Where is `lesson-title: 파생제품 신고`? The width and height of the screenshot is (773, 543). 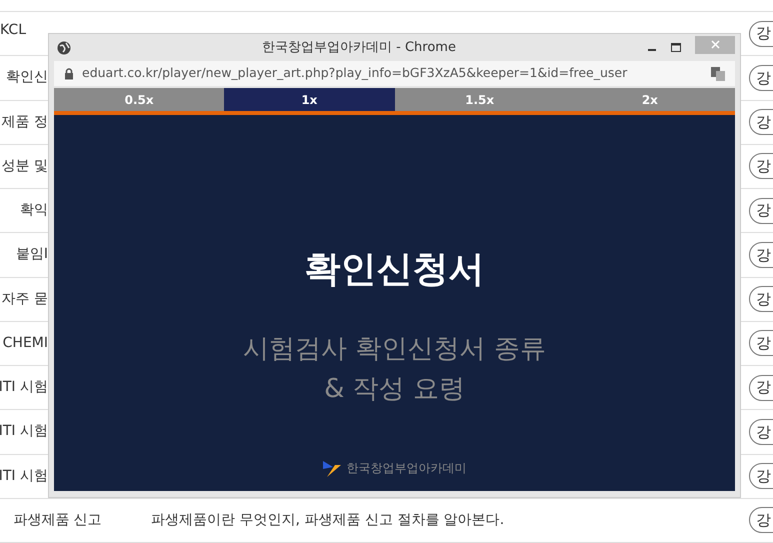
lesson-title: 파생제품 신고 is located at coordinates (57, 520).